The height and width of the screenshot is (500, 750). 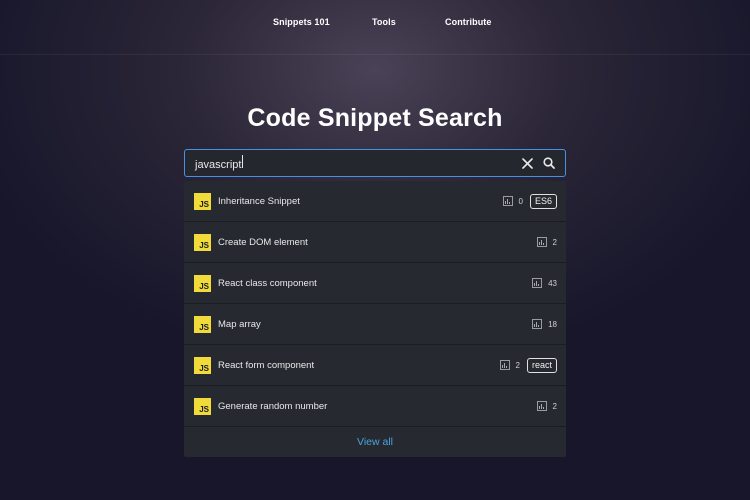 I want to click on result-title: Create DOM element, so click(x=263, y=242).